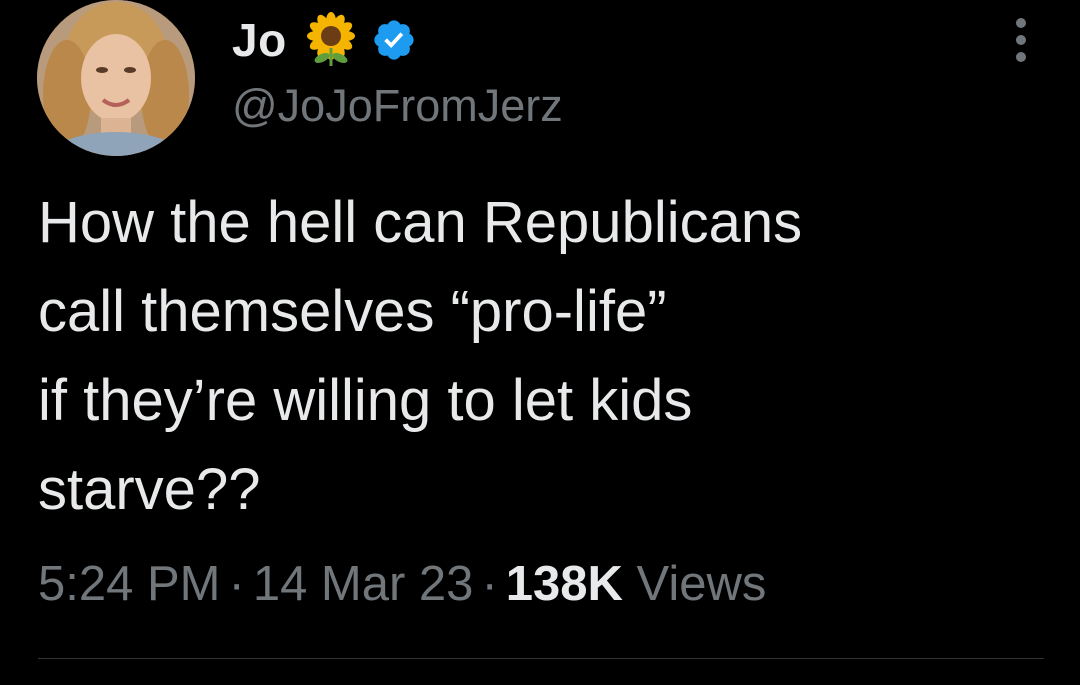 The width and height of the screenshot is (1080, 685). Describe the element at coordinates (352, 311) in the screenshot. I see `tweet-text-line: call themselves “pro-life”` at that location.